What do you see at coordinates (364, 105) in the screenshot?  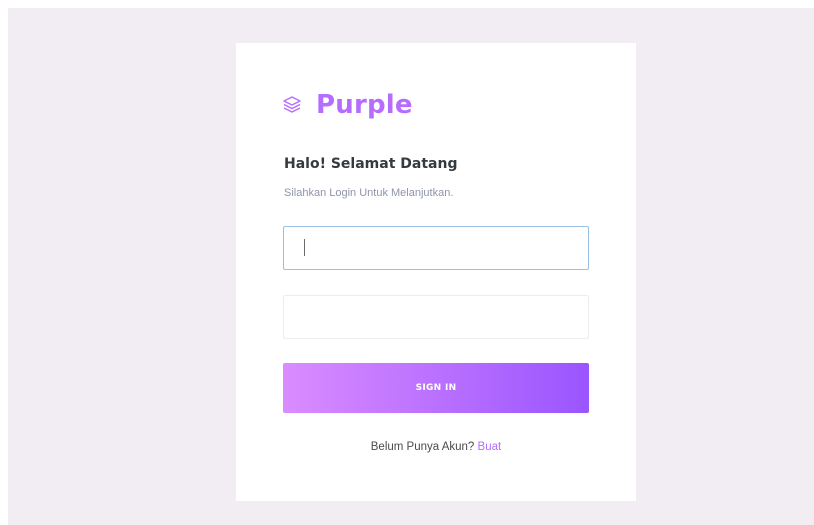 I see `brand-name: Purple` at bounding box center [364, 105].